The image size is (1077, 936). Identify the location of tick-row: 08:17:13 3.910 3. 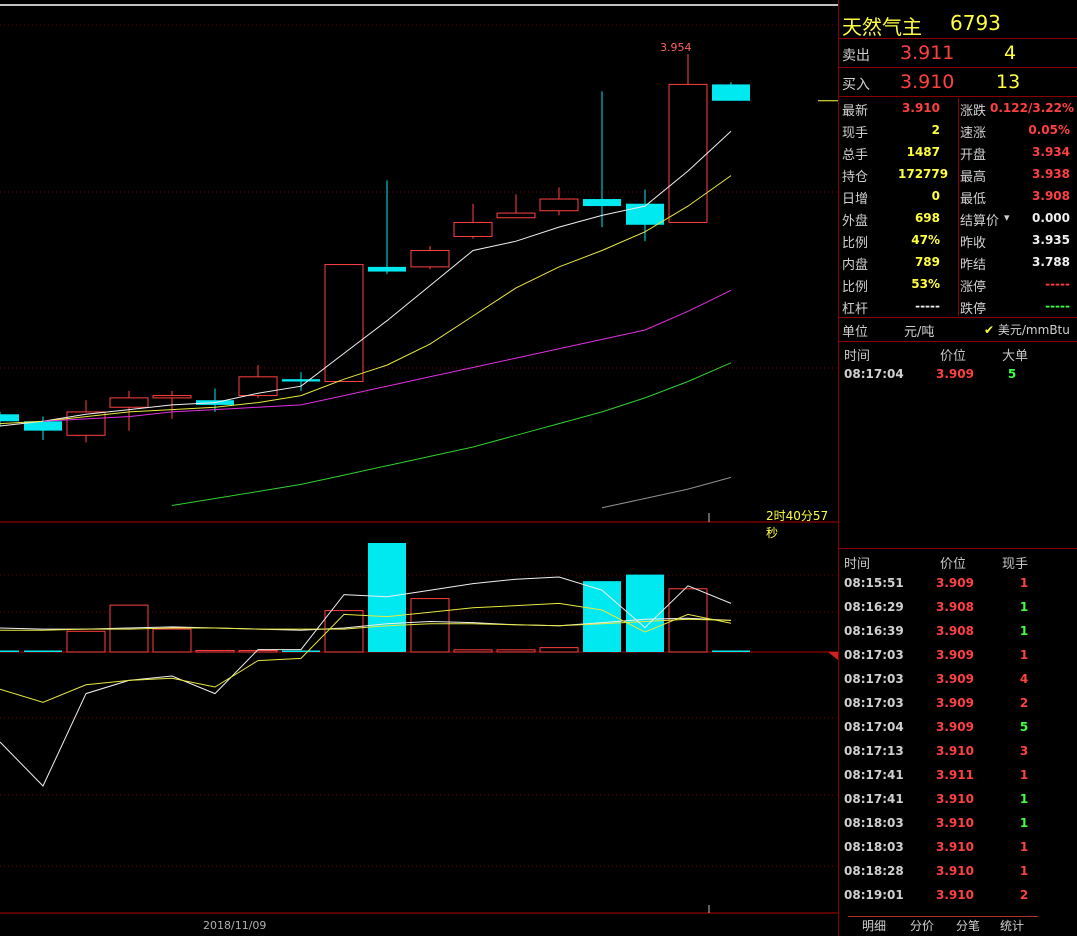
(957, 755).